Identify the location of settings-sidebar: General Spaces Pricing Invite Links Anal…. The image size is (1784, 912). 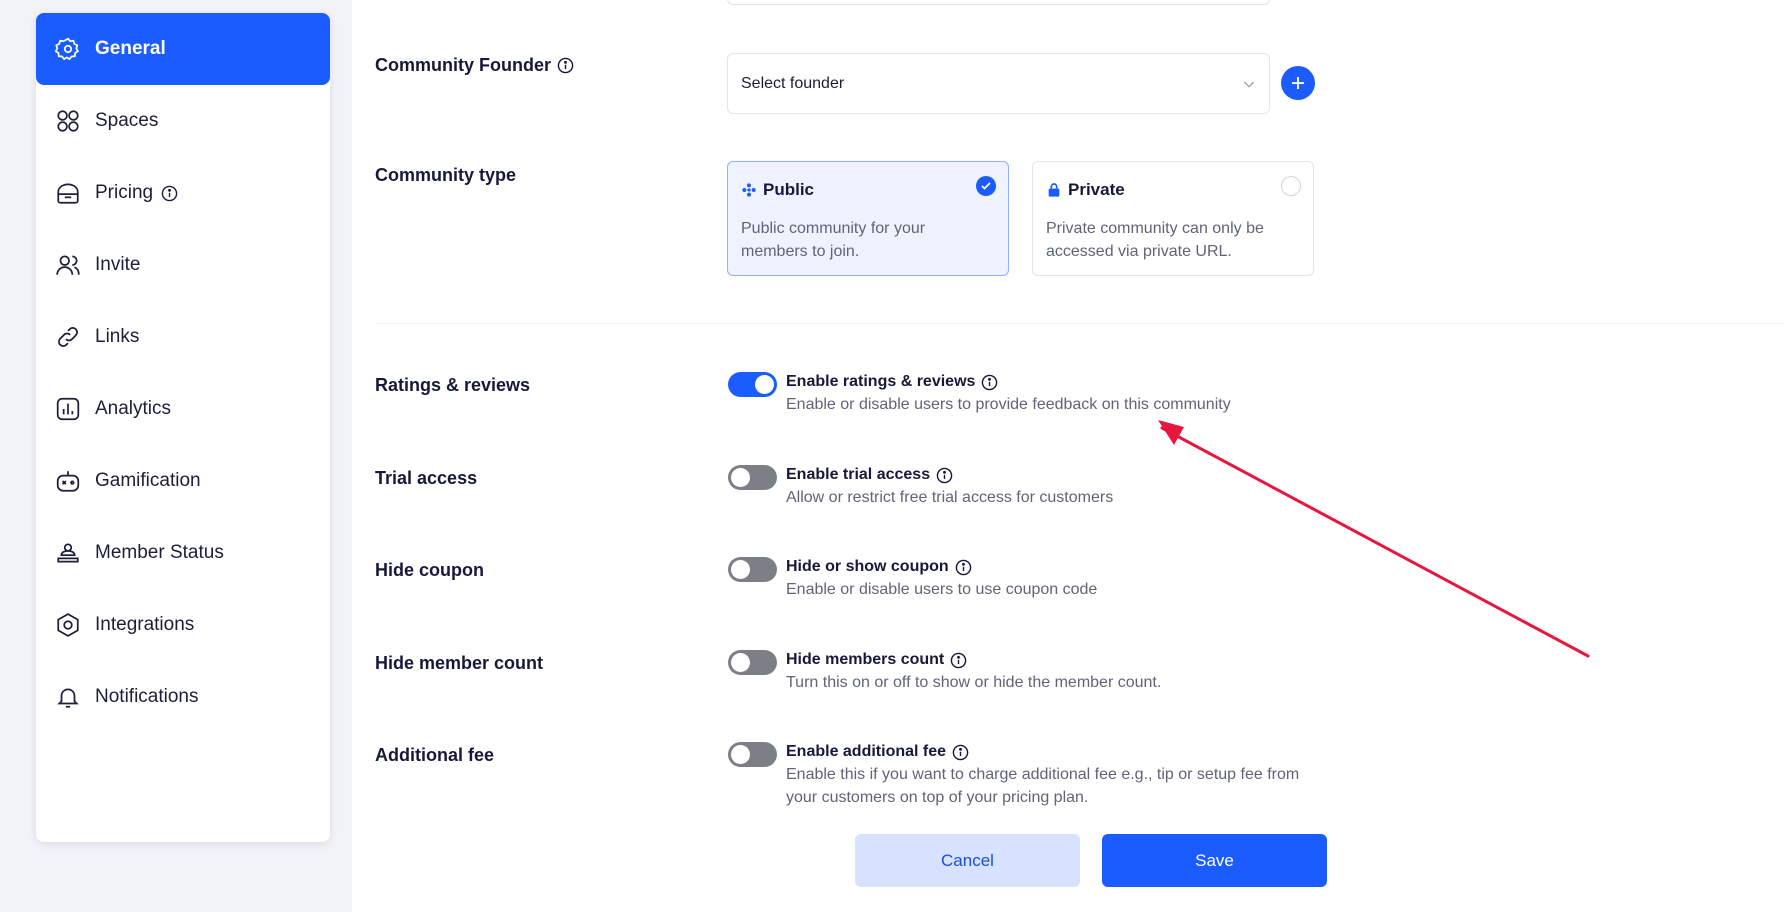
(183, 427).